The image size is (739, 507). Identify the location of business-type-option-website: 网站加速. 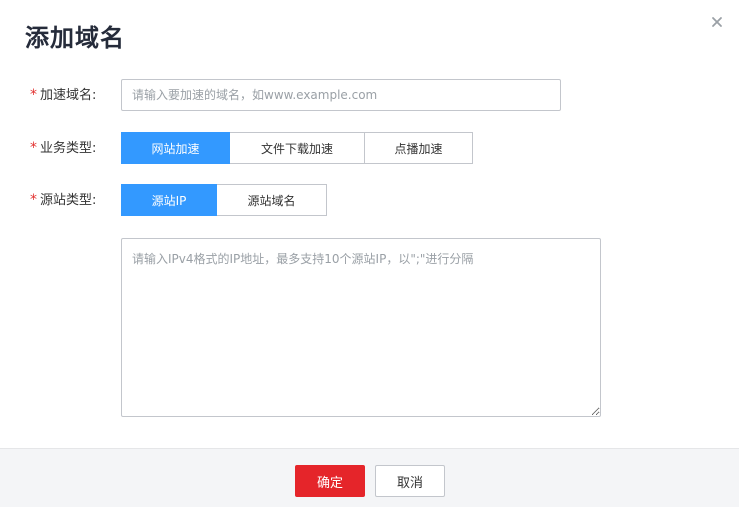
(175, 148).